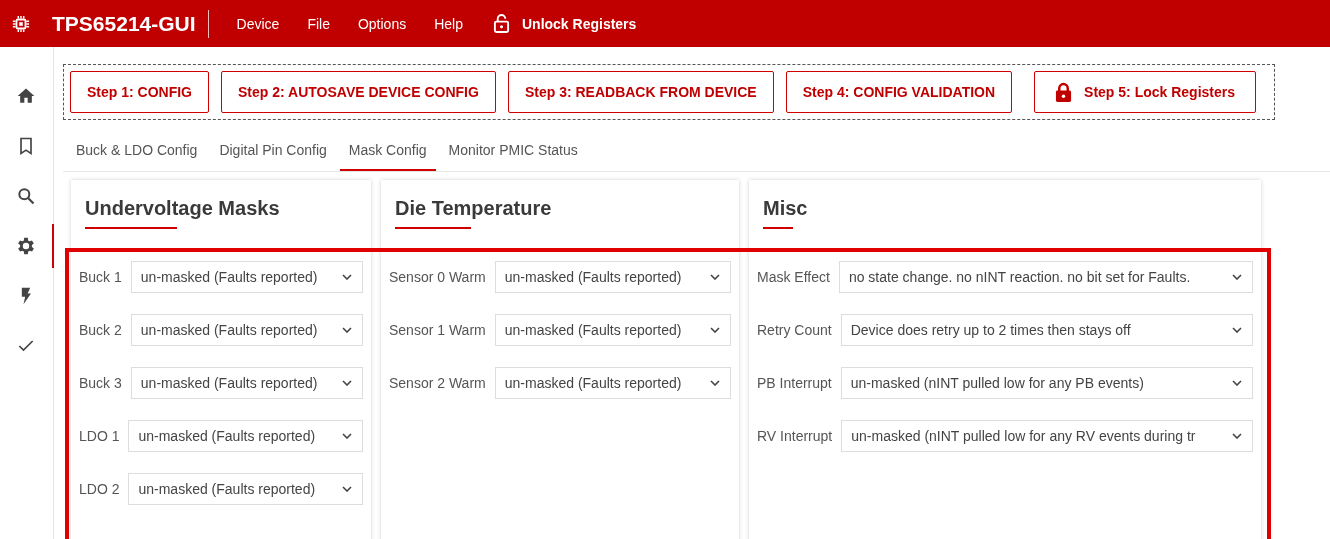 The height and width of the screenshot is (539, 1330). What do you see at coordinates (437, 277) in the screenshot?
I see `field-label: Sensor 0 Warm` at bounding box center [437, 277].